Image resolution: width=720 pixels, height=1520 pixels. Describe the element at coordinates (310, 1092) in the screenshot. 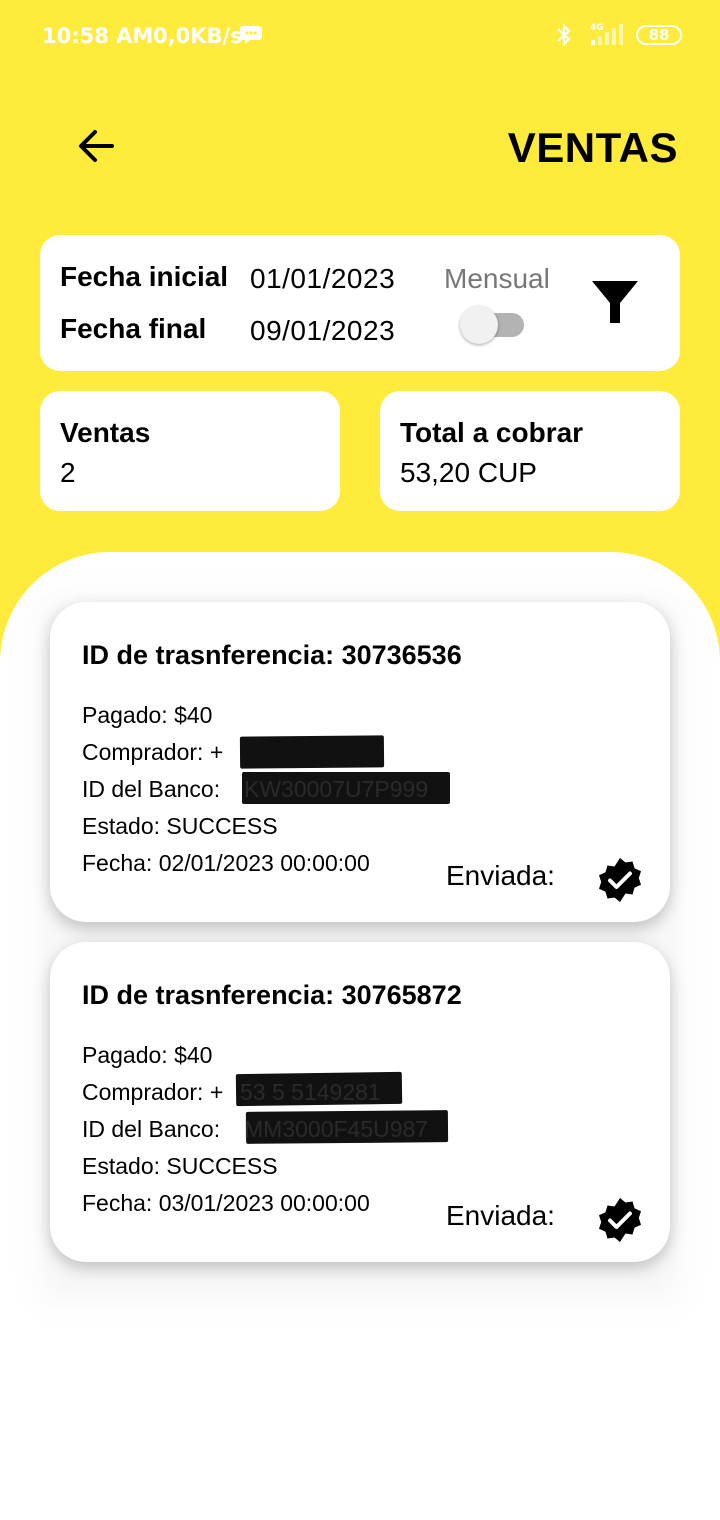

I see `buyer-value: 53 5 5149281` at that location.